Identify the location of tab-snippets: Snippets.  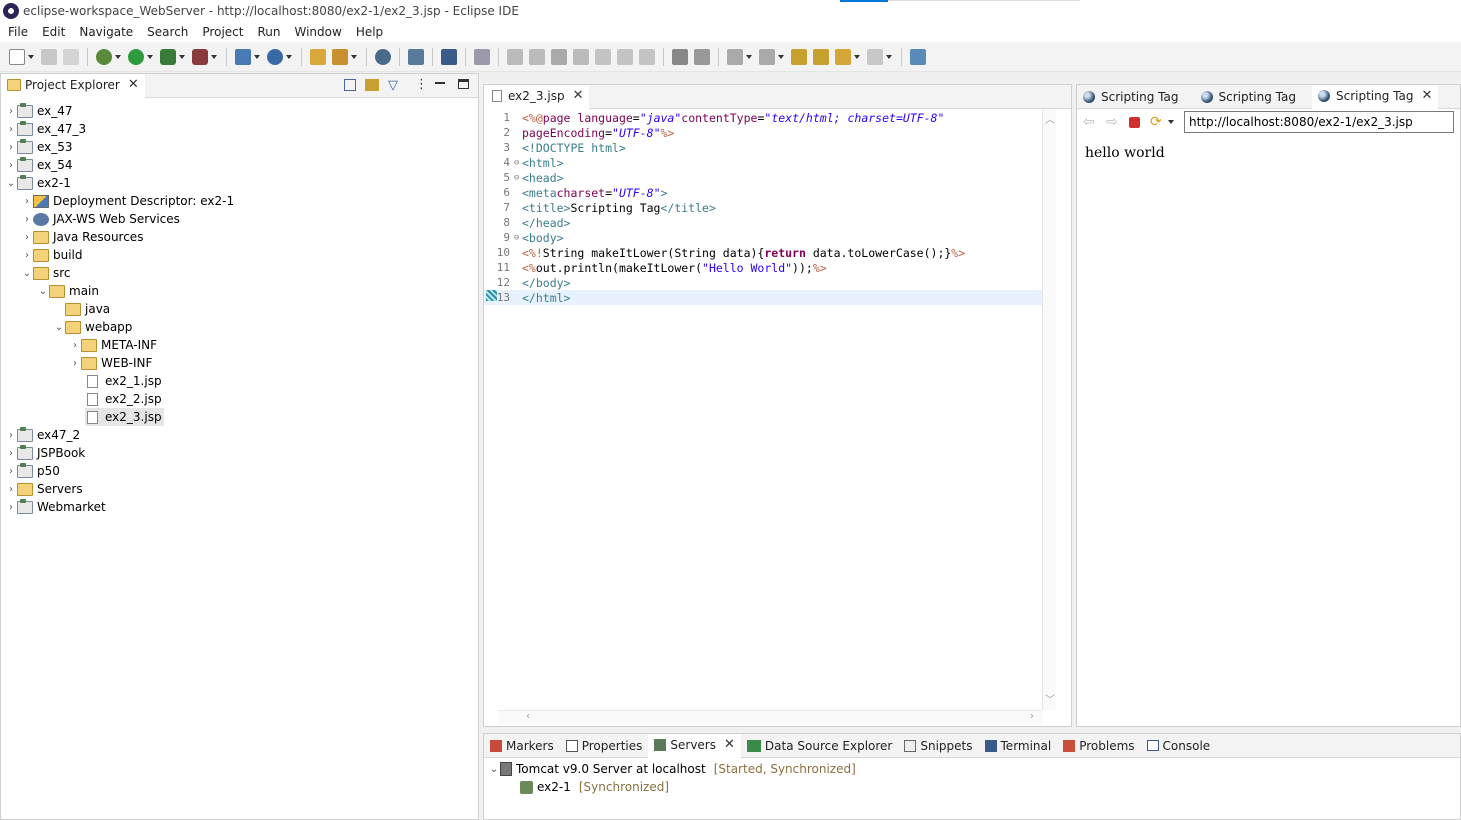
(938, 746).